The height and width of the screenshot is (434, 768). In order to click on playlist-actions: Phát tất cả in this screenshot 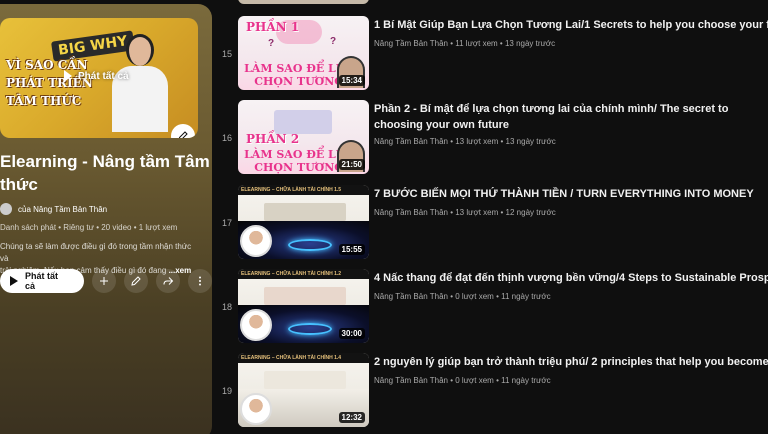, I will do `click(106, 281)`.